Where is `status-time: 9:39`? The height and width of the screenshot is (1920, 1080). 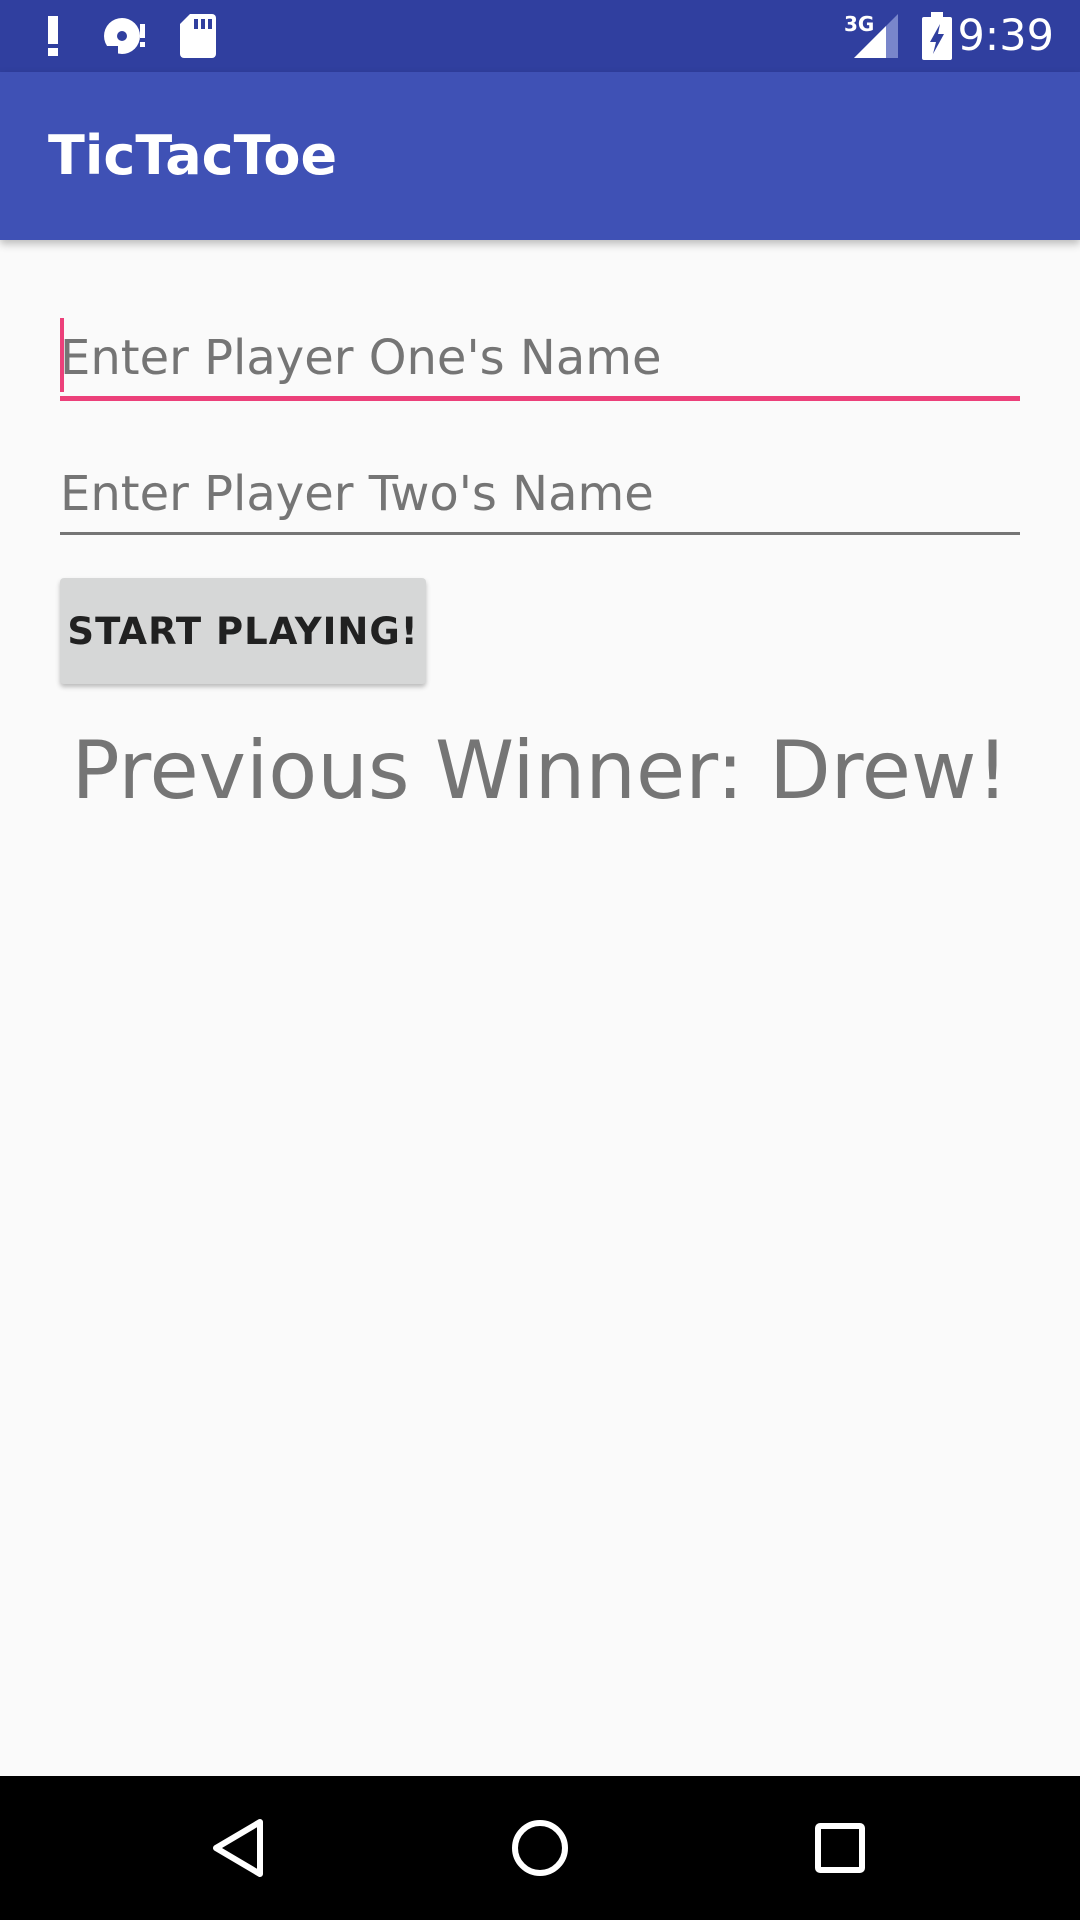 status-time: 9:39 is located at coordinates (1005, 36).